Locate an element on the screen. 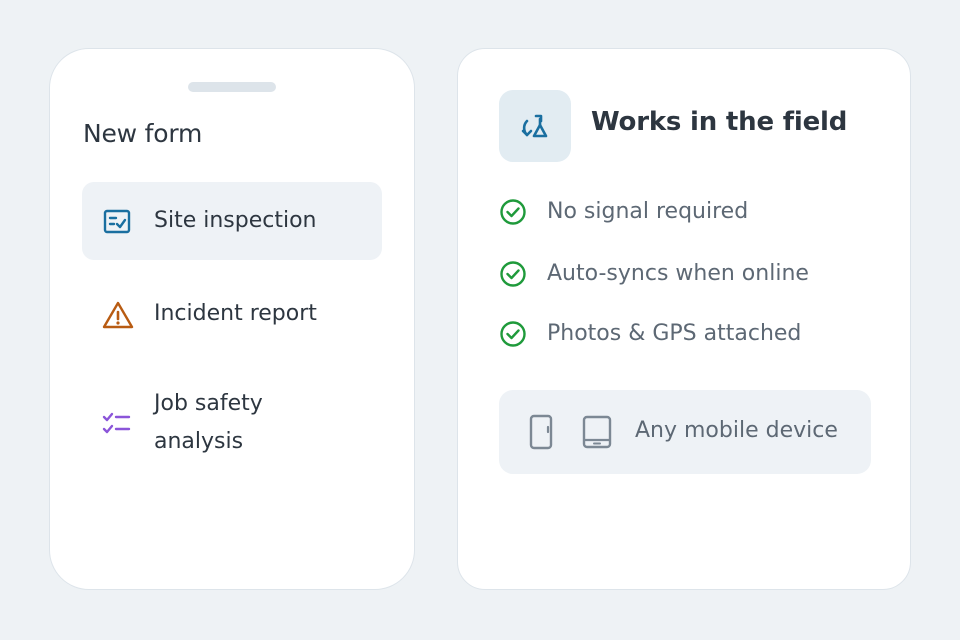 The height and width of the screenshot is (640, 960). feature-label: No signal required is located at coordinates (648, 211).